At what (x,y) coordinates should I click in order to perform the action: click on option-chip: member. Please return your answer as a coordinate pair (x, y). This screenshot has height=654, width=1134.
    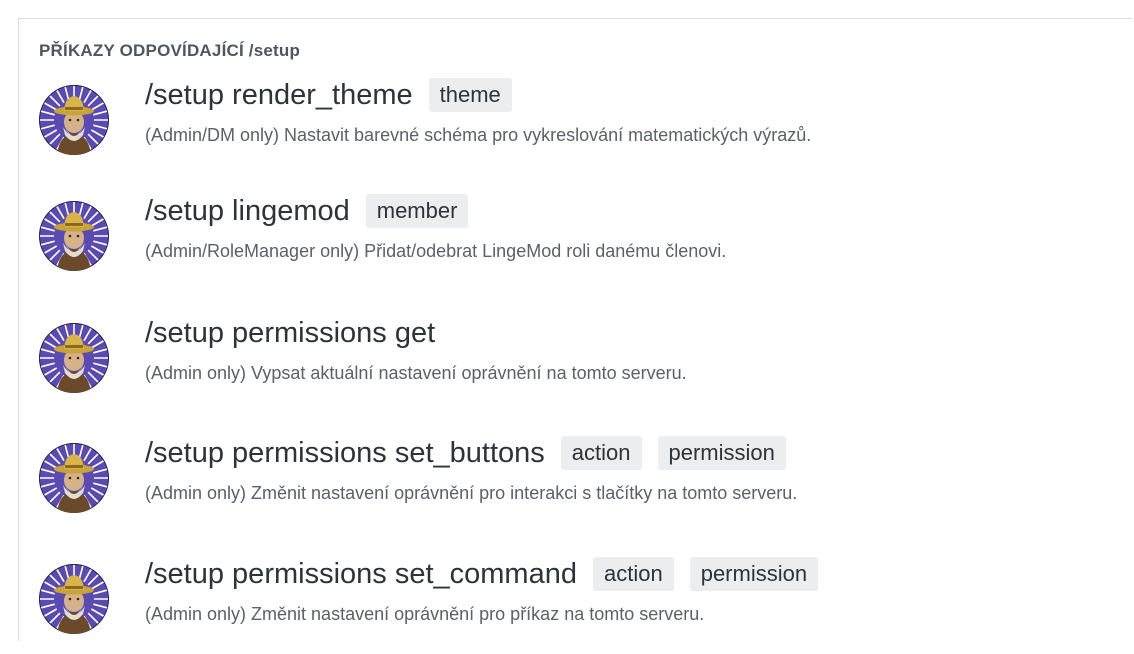
    Looking at the image, I should click on (417, 211).